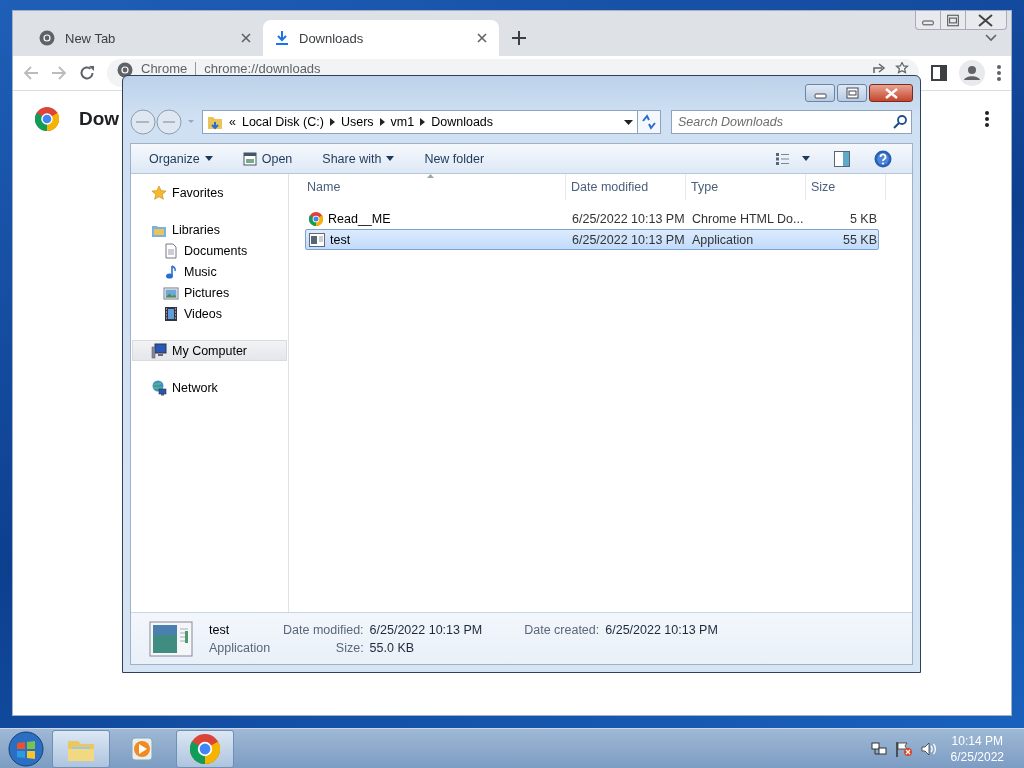 The width and height of the screenshot is (1024, 768). What do you see at coordinates (171, 292) in the screenshot?
I see `picture-icon` at bounding box center [171, 292].